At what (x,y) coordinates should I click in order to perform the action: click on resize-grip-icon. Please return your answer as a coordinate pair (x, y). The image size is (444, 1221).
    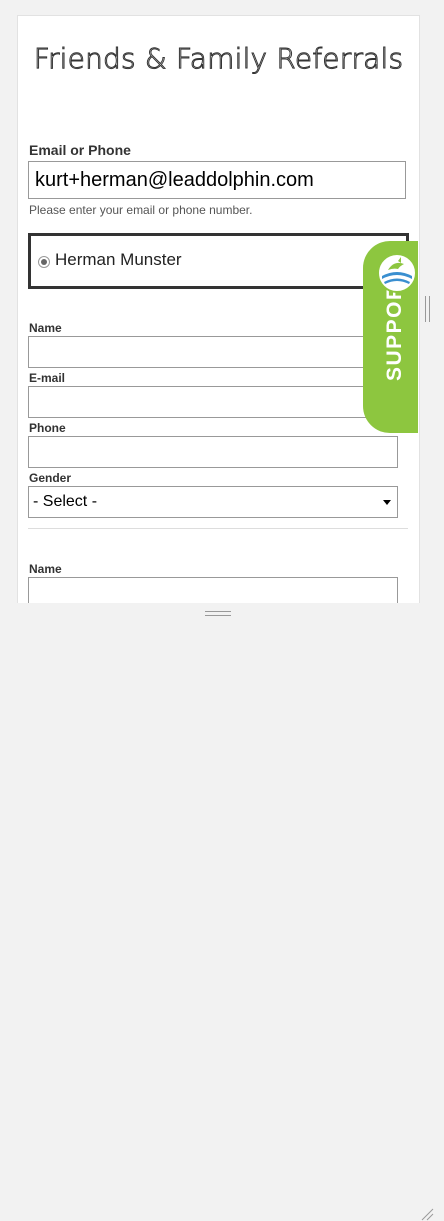
    Looking at the image, I should click on (218, 614).